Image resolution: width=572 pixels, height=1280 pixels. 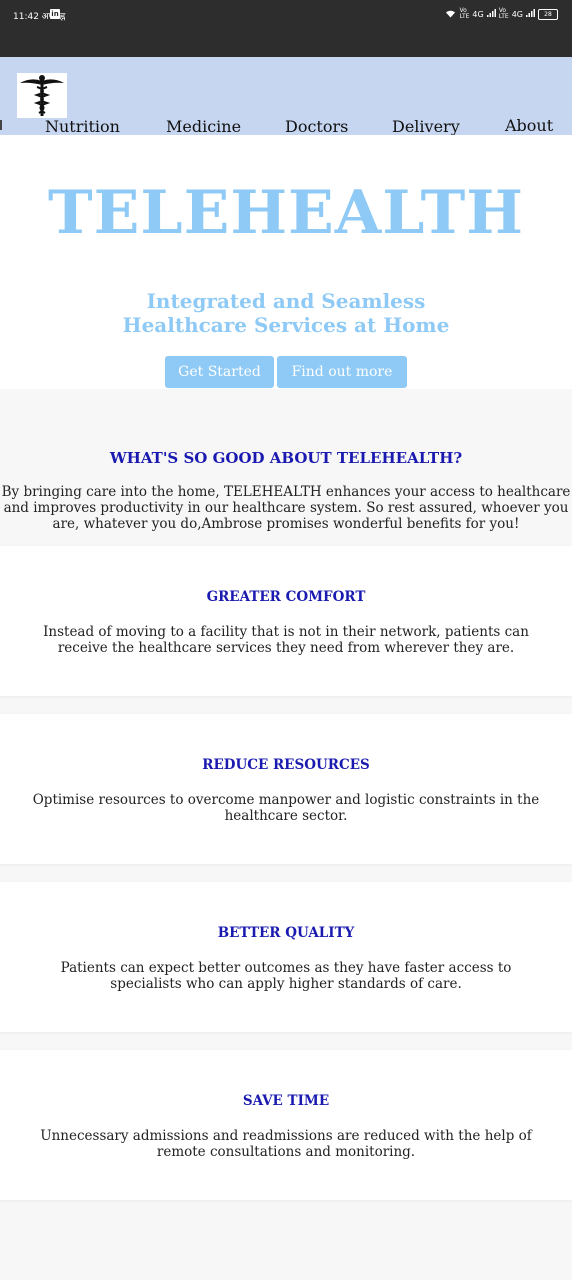 I want to click on hero-subtitle-line-2: Healthcare Services at Home, so click(x=286, y=325).